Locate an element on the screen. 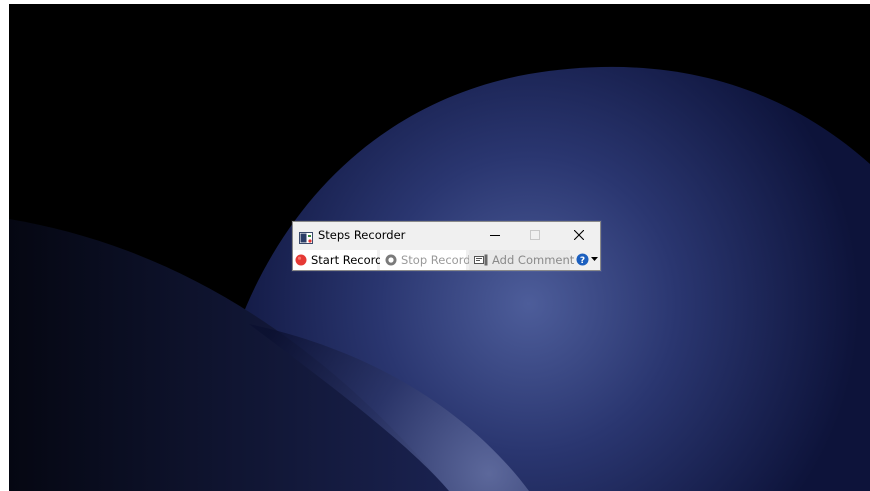  start-record-button: Start Record is located at coordinates (337, 259).